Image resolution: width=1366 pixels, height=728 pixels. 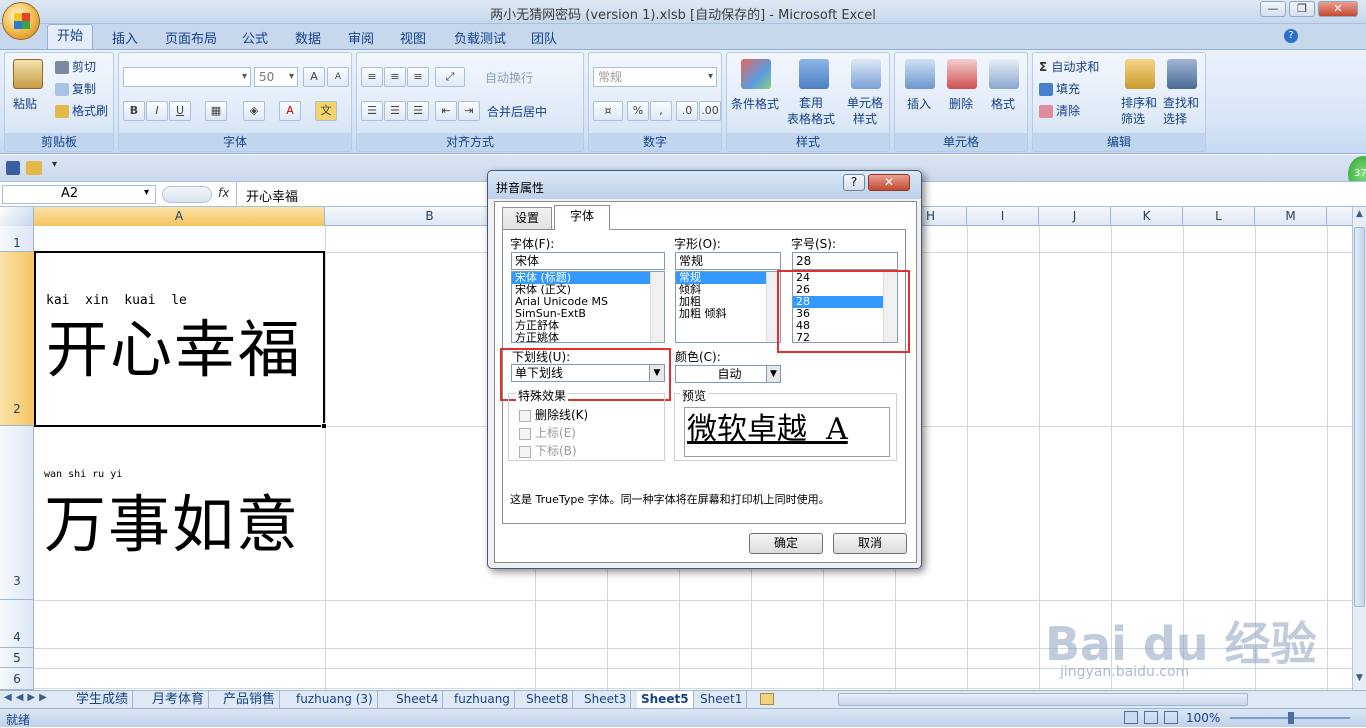 What do you see at coordinates (418, 111) in the screenshot?
I see `align-right-button: ☰` at bounding box center [418, 111].